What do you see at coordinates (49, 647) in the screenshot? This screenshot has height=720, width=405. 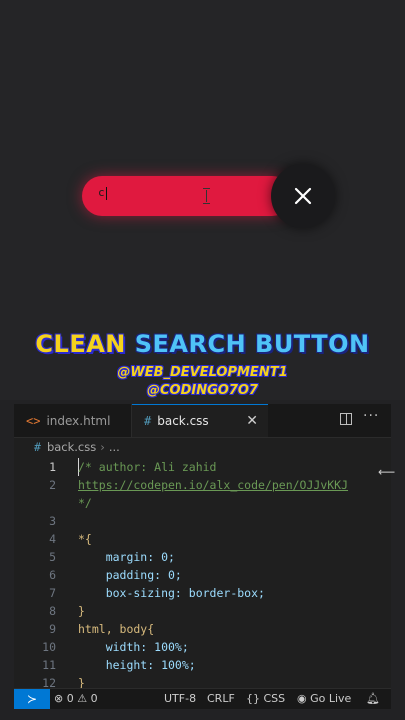 I see `line-number: 10` at bounding box center [49, 647].